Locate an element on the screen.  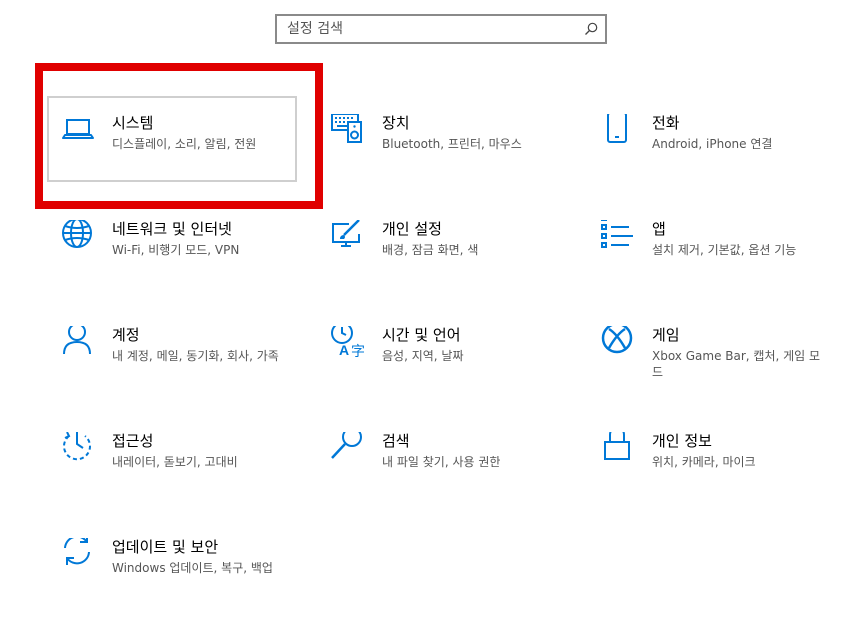
tile-personalization: 개인 설정 배경, 잠금 화면, 색 is located at coordinates (456, 260).